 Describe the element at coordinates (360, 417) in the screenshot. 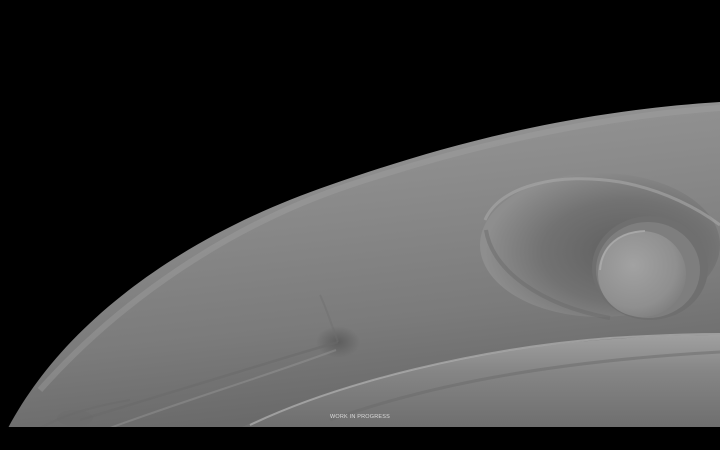

I see `work-in-progress-label: WORK IN PROGRESS` at that location.